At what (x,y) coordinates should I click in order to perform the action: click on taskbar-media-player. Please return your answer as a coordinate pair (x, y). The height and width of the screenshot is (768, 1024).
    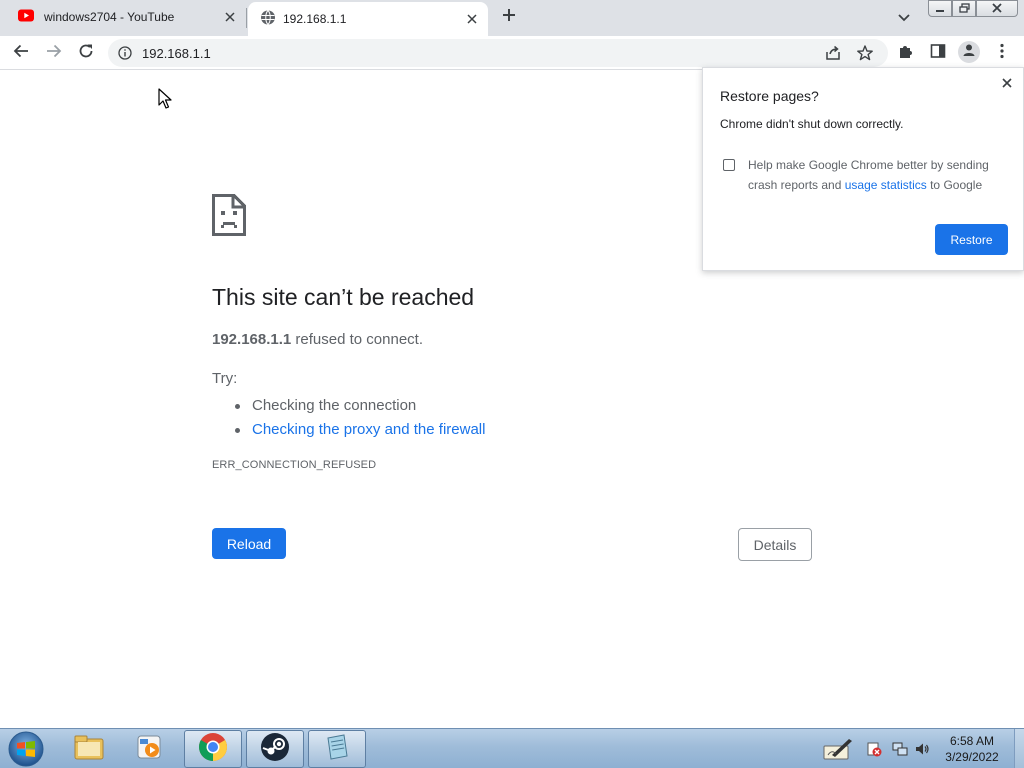
    Looking at the image, I should click on (149, 749).